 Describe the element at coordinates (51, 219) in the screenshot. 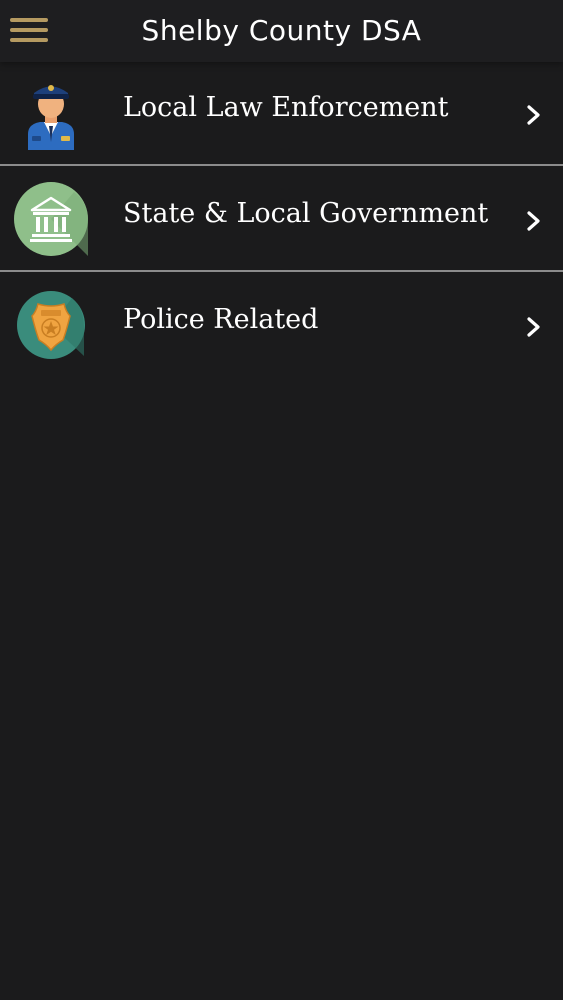

I see `government-building-icon` at that location.